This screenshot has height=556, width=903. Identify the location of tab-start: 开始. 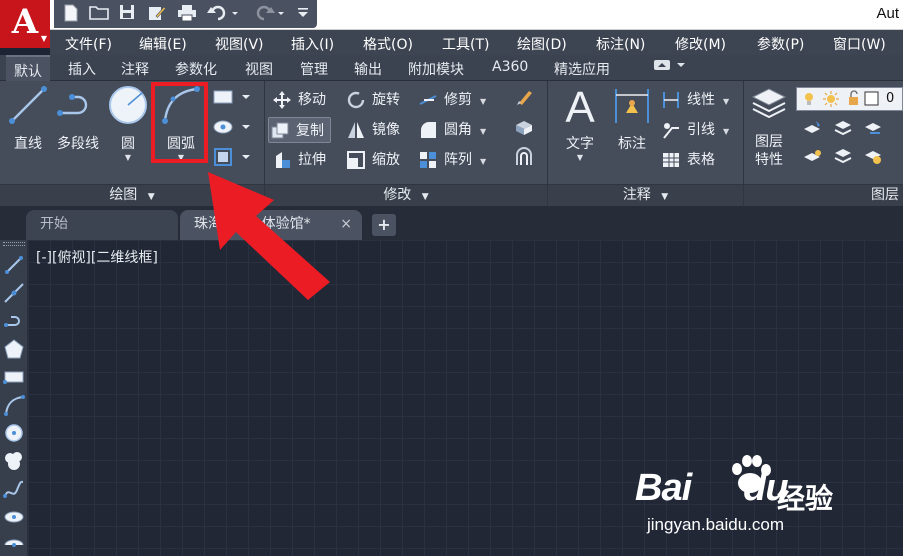
(102, 225).